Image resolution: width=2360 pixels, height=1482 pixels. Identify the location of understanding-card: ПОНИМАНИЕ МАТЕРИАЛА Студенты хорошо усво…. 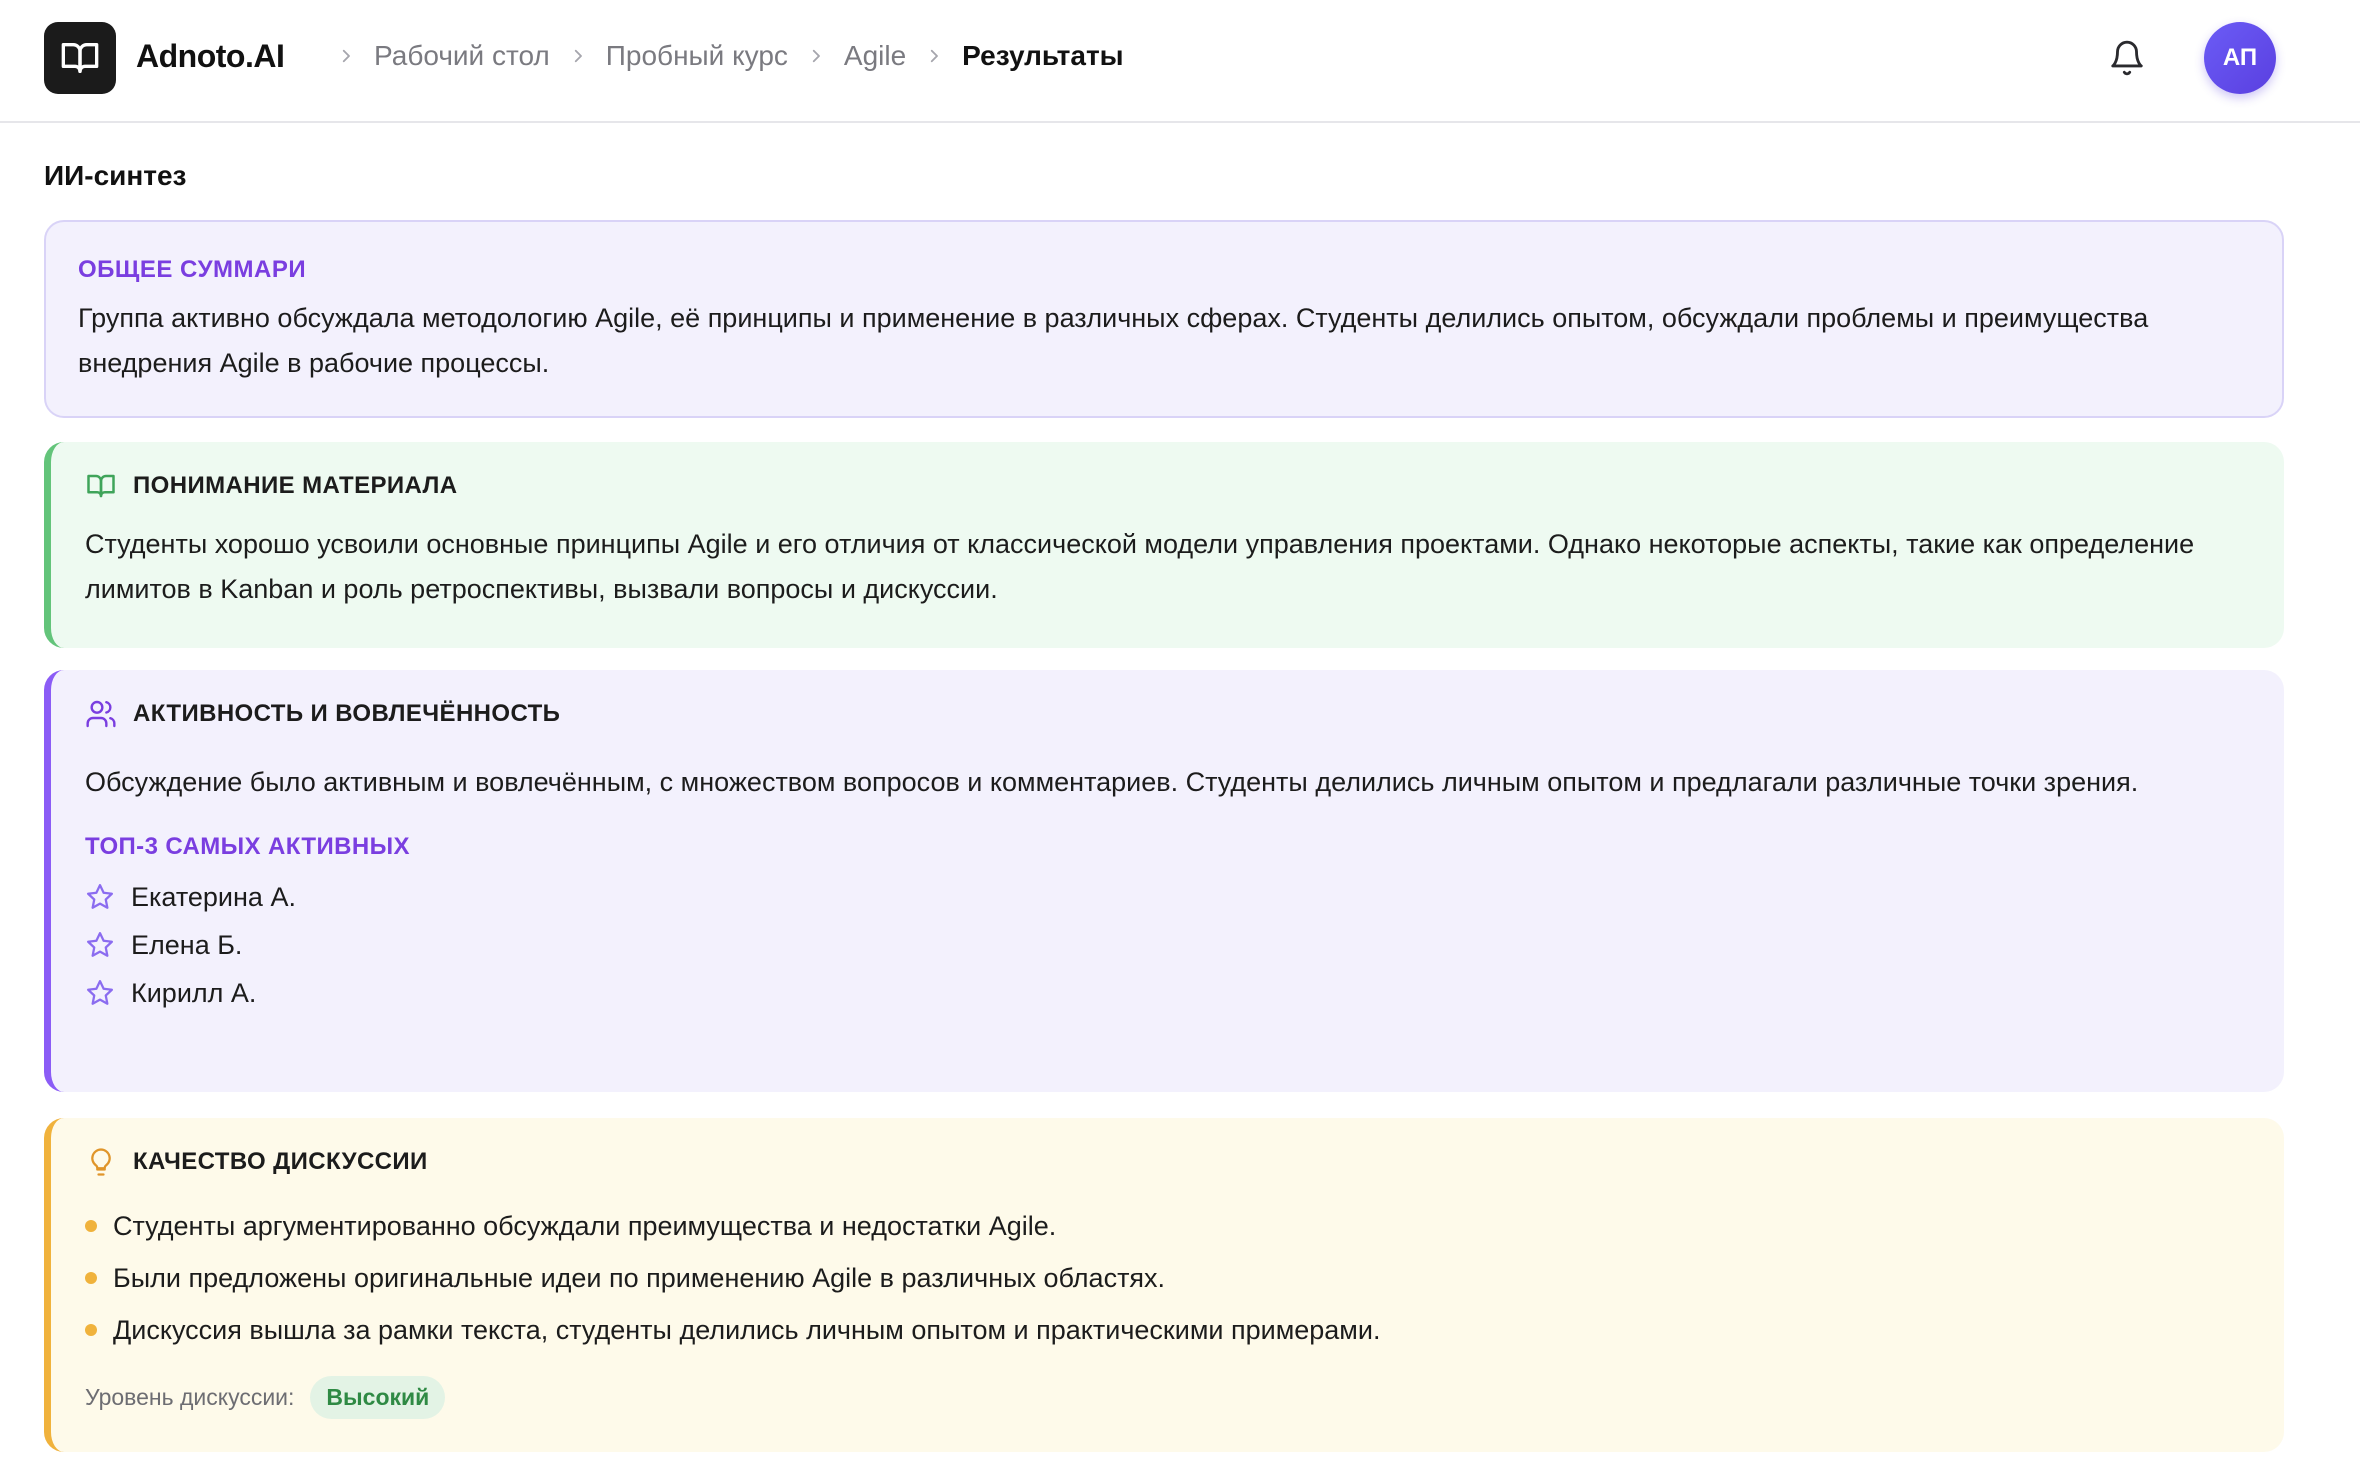
(1164, 545).